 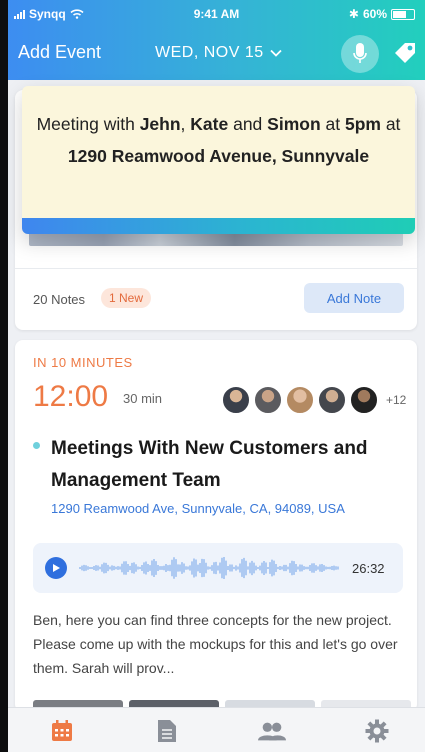 What do you see at coordinates (276, 53) in the screenshot?
I see `chevron-down-icon` at bounding box center [276, 53].